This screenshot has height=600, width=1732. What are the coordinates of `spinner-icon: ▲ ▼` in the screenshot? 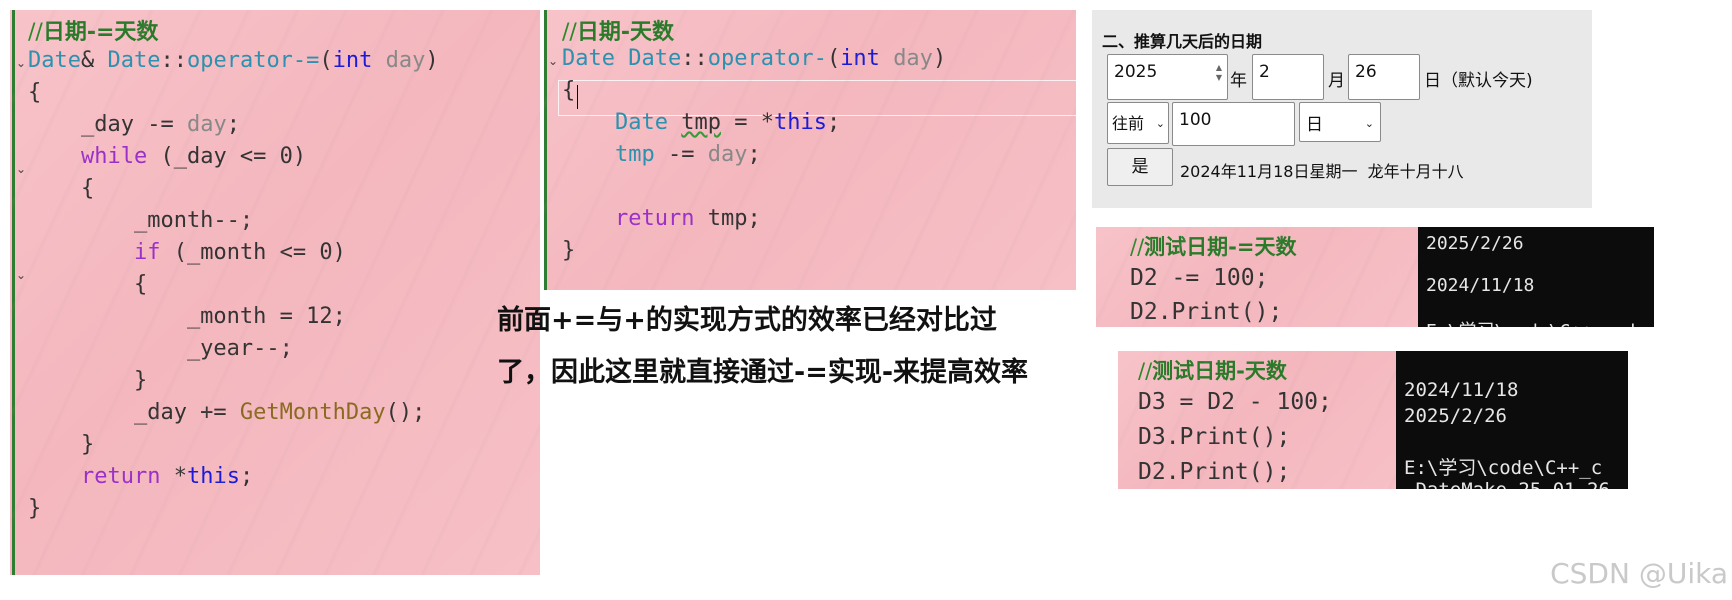 It's located at (1219, 73).